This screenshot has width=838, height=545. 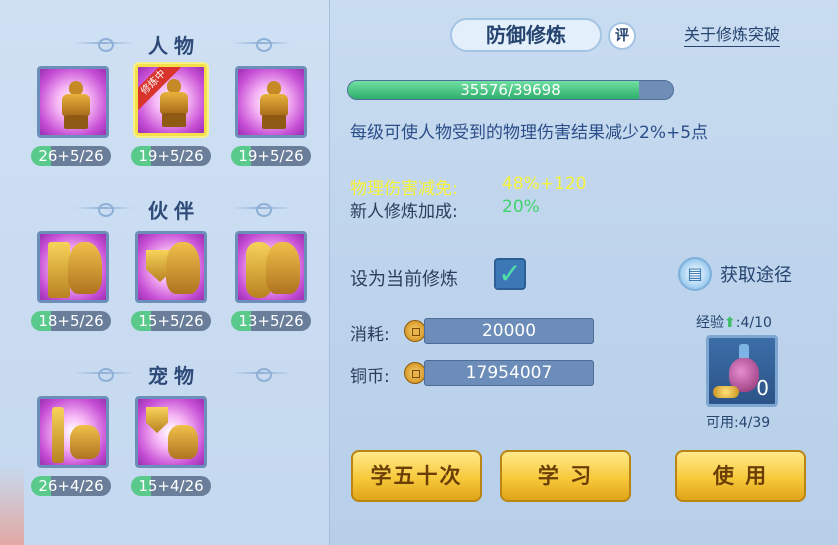 I want to click on copper-value: 17954007, so click(x=509, y=373).